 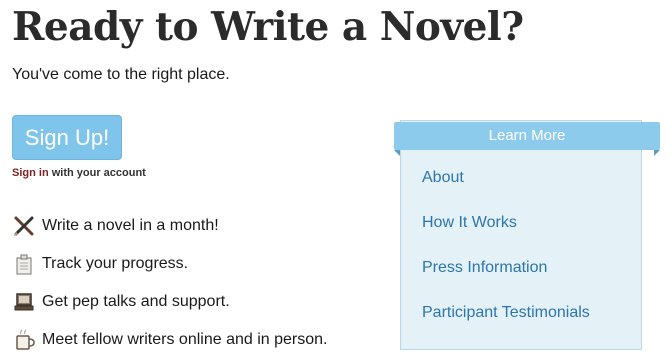 I want to click on feature-item: Get pep talks and support., so click(x=169, y=302).